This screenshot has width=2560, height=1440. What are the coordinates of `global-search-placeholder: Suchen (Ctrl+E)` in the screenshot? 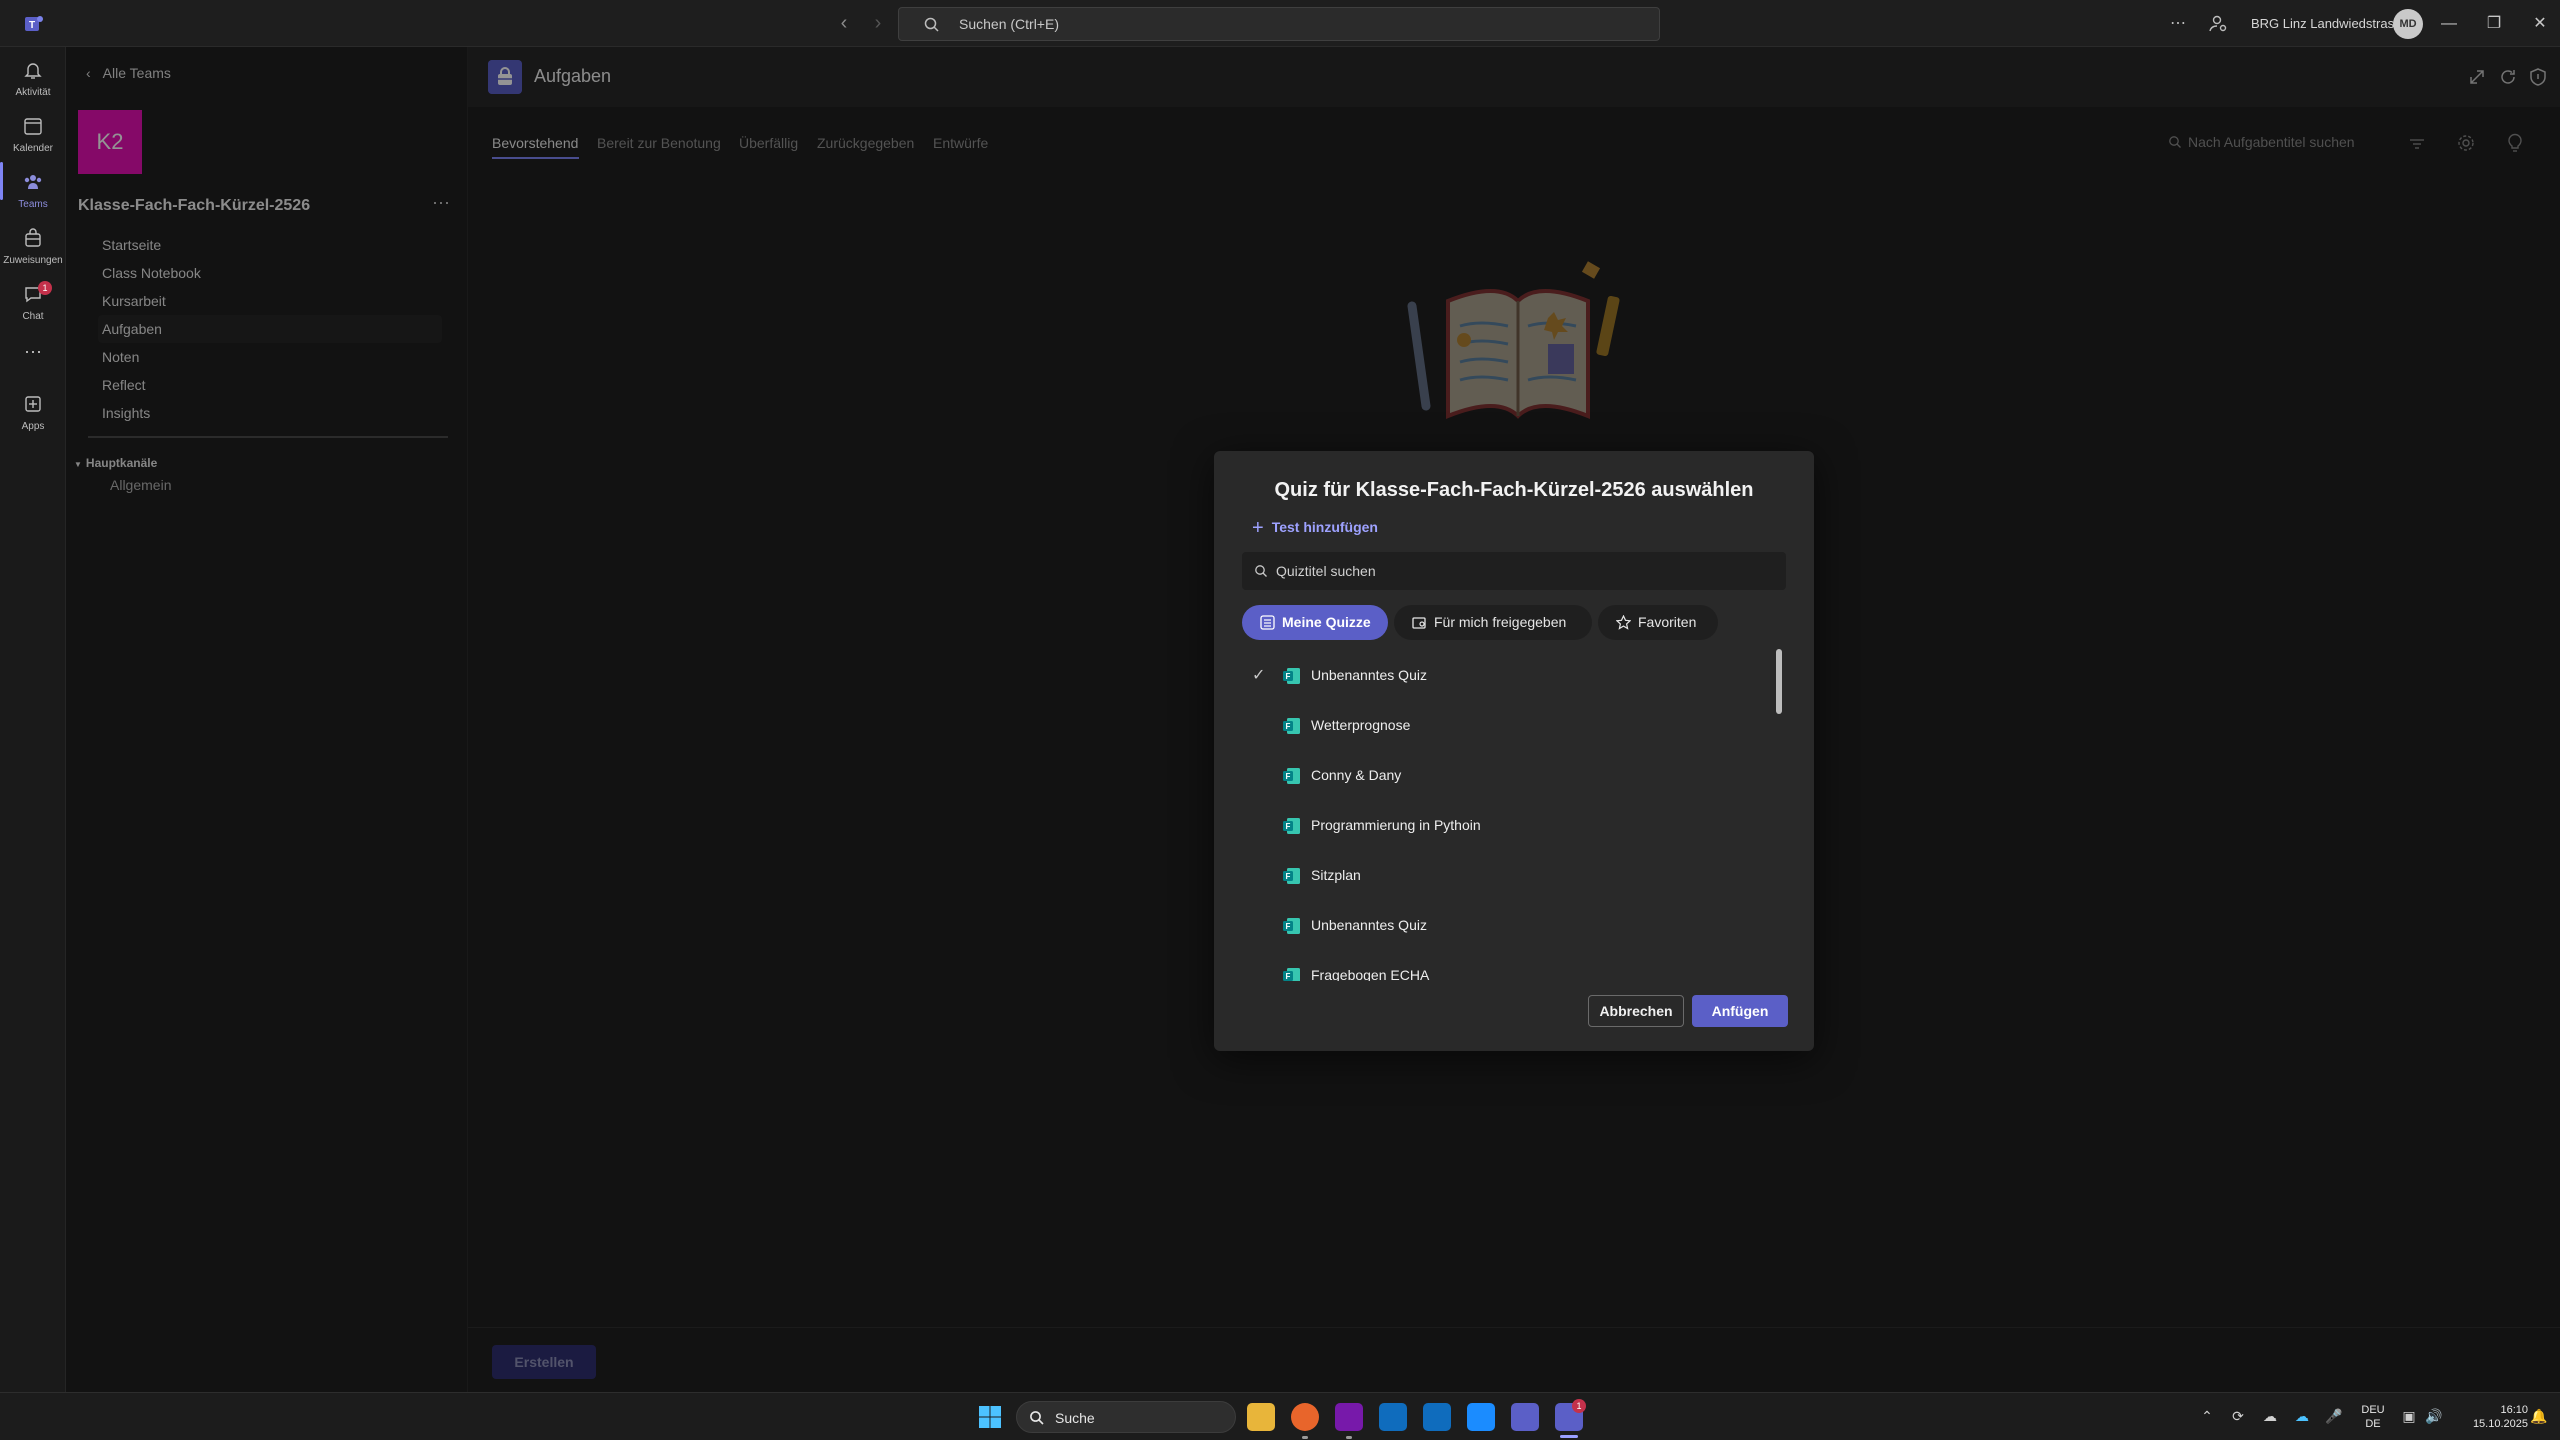 It's located at (1009, 24).